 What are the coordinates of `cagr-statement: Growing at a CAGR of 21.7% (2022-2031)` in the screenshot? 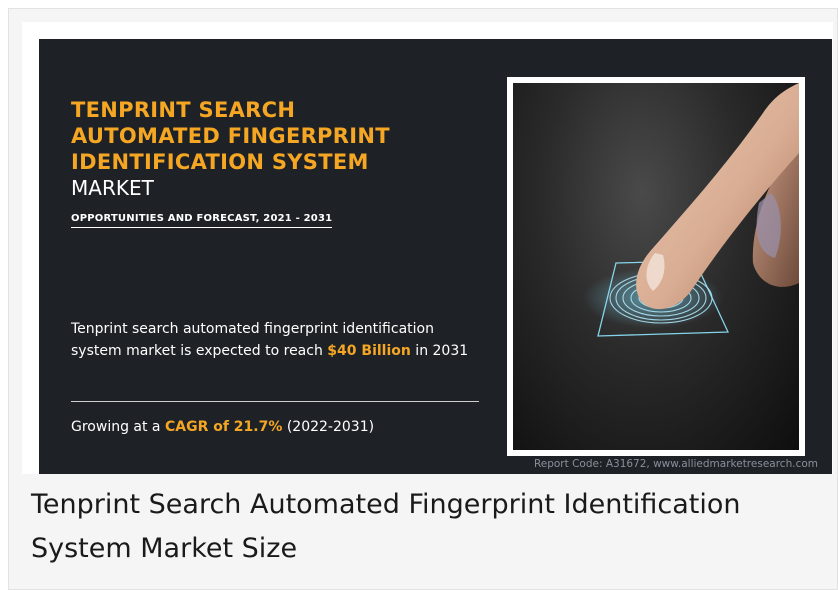 It's located at (222, 427).